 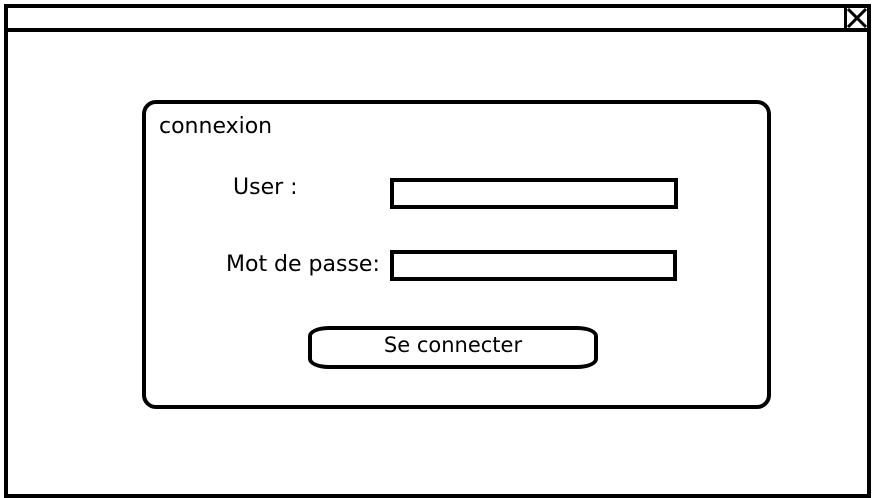 I want to click on password-input, so click(x=533, y=265).